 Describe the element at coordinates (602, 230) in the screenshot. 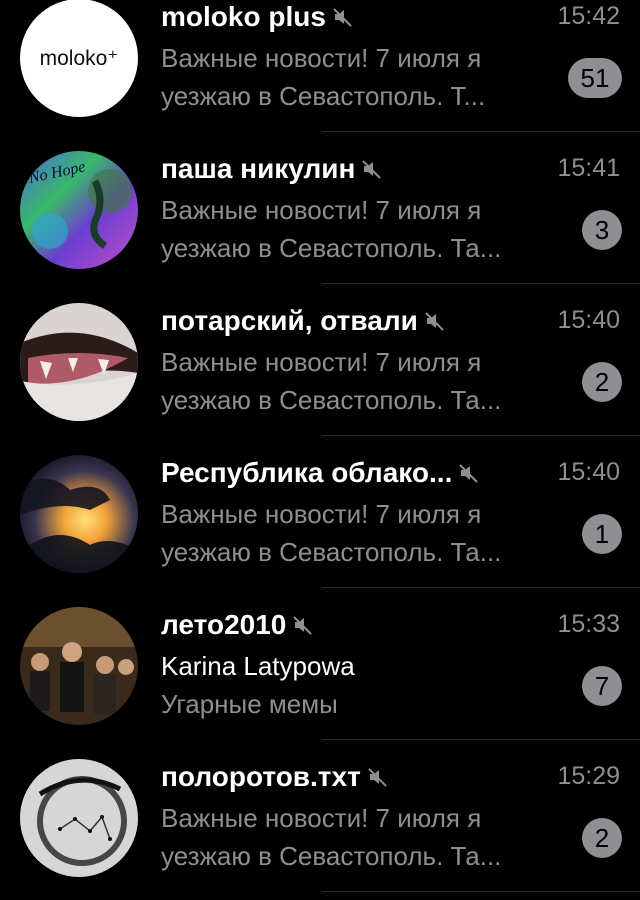

I see `unread-badge: 3` at that location.